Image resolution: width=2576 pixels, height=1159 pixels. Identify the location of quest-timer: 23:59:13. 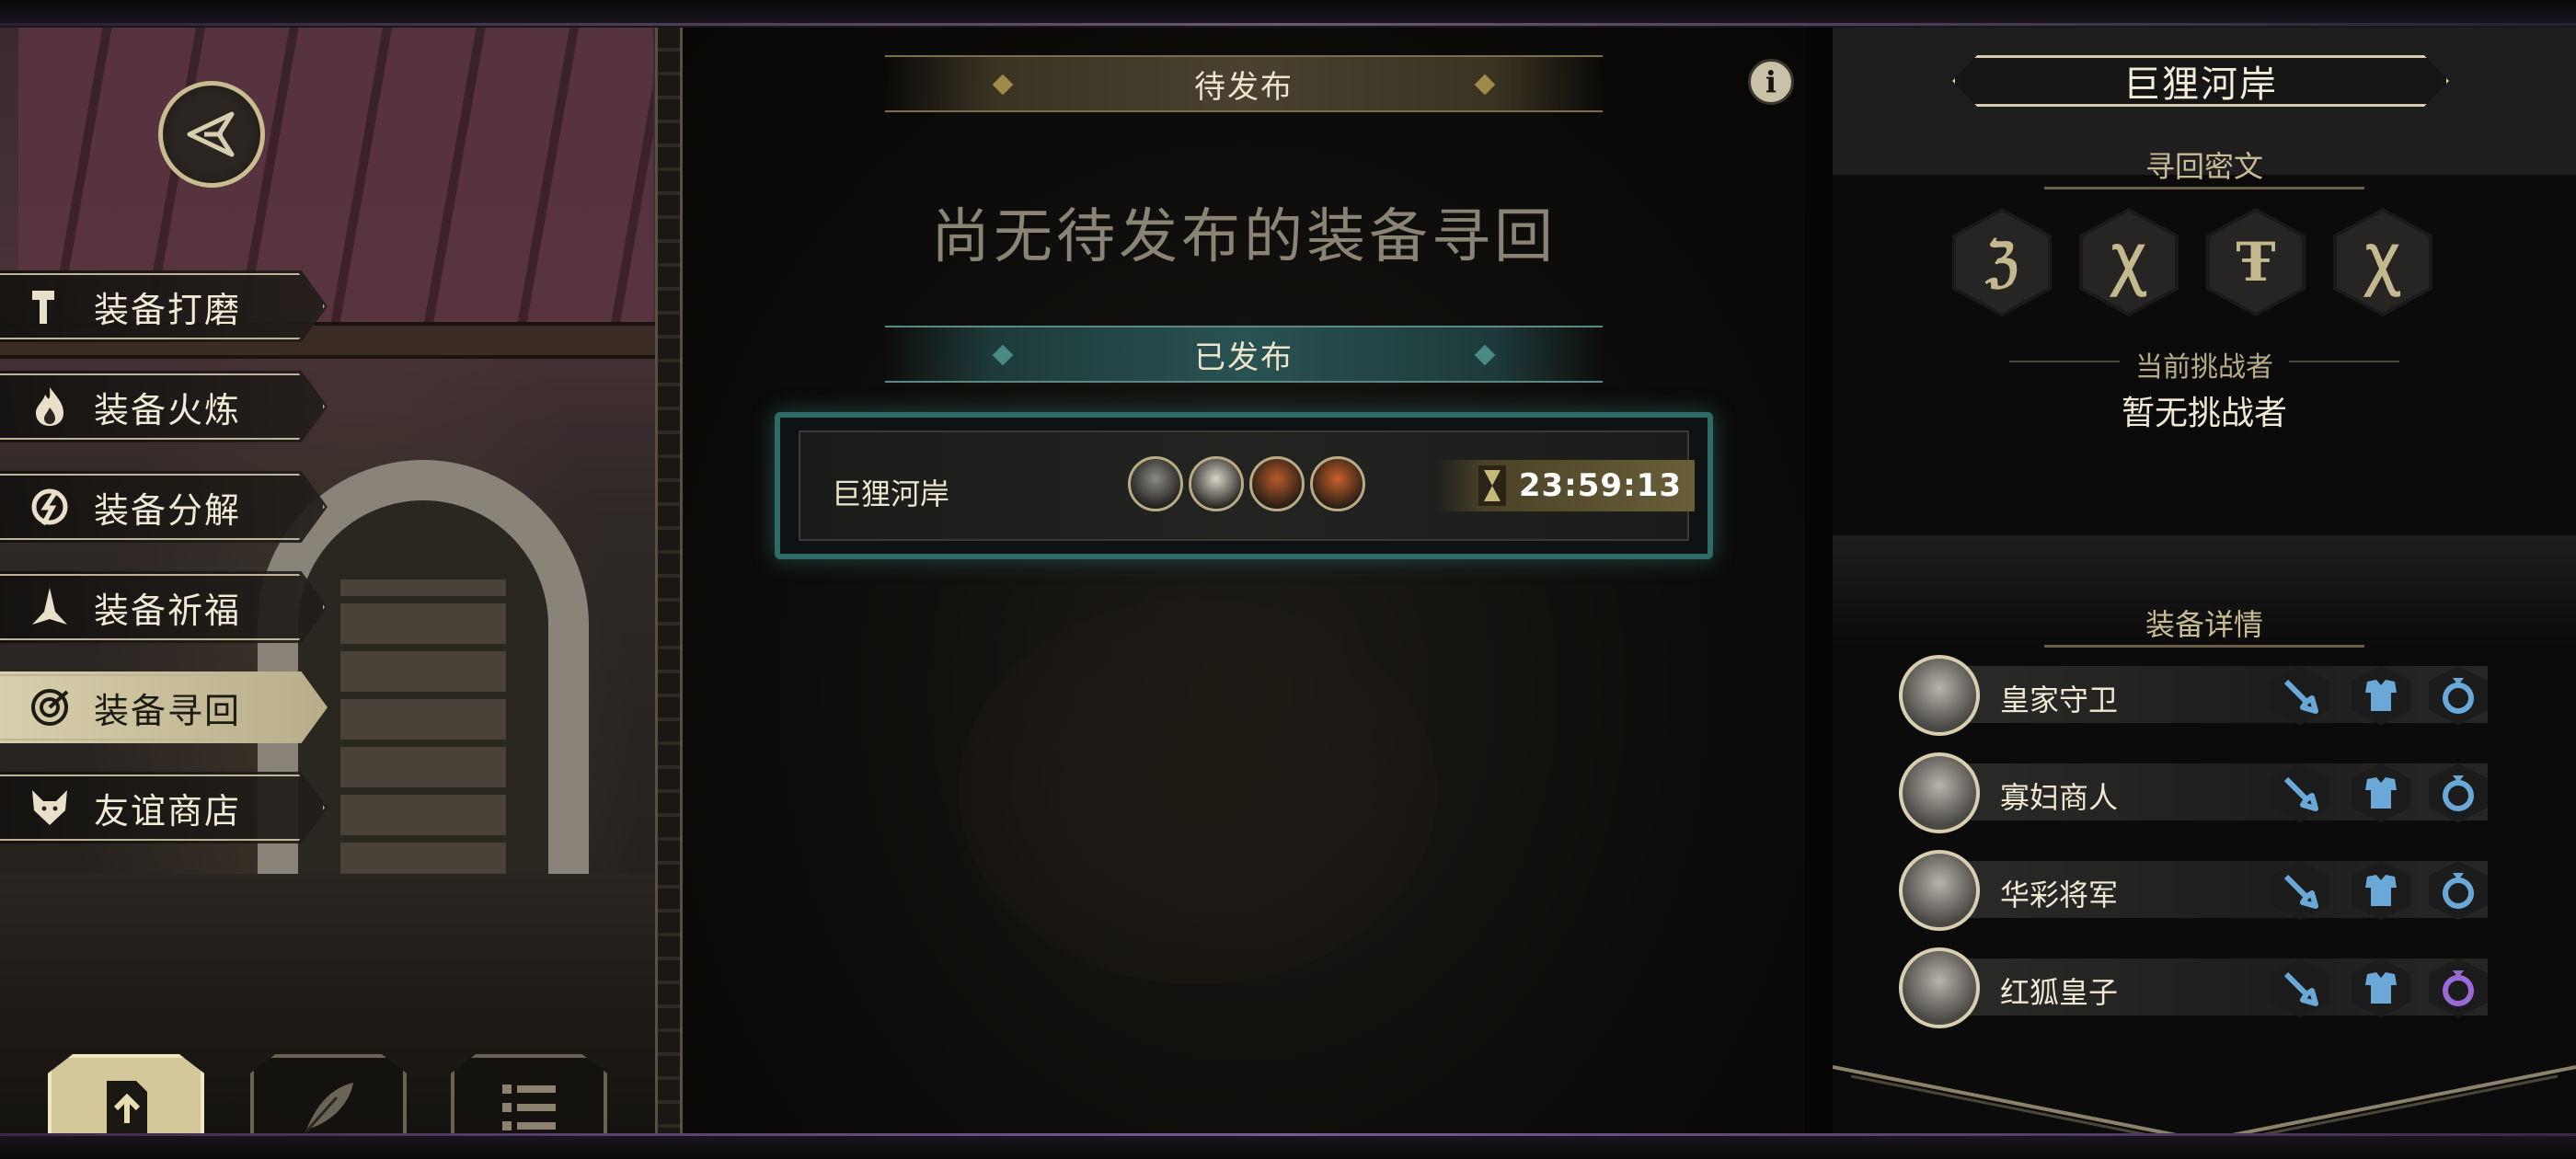
(1566, 485).